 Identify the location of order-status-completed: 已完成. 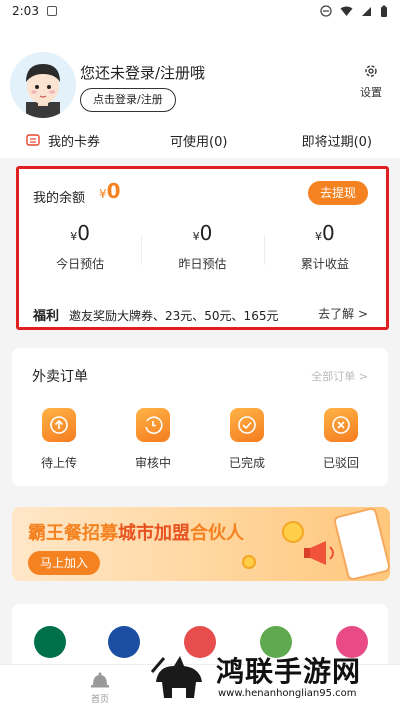
(247, 439).